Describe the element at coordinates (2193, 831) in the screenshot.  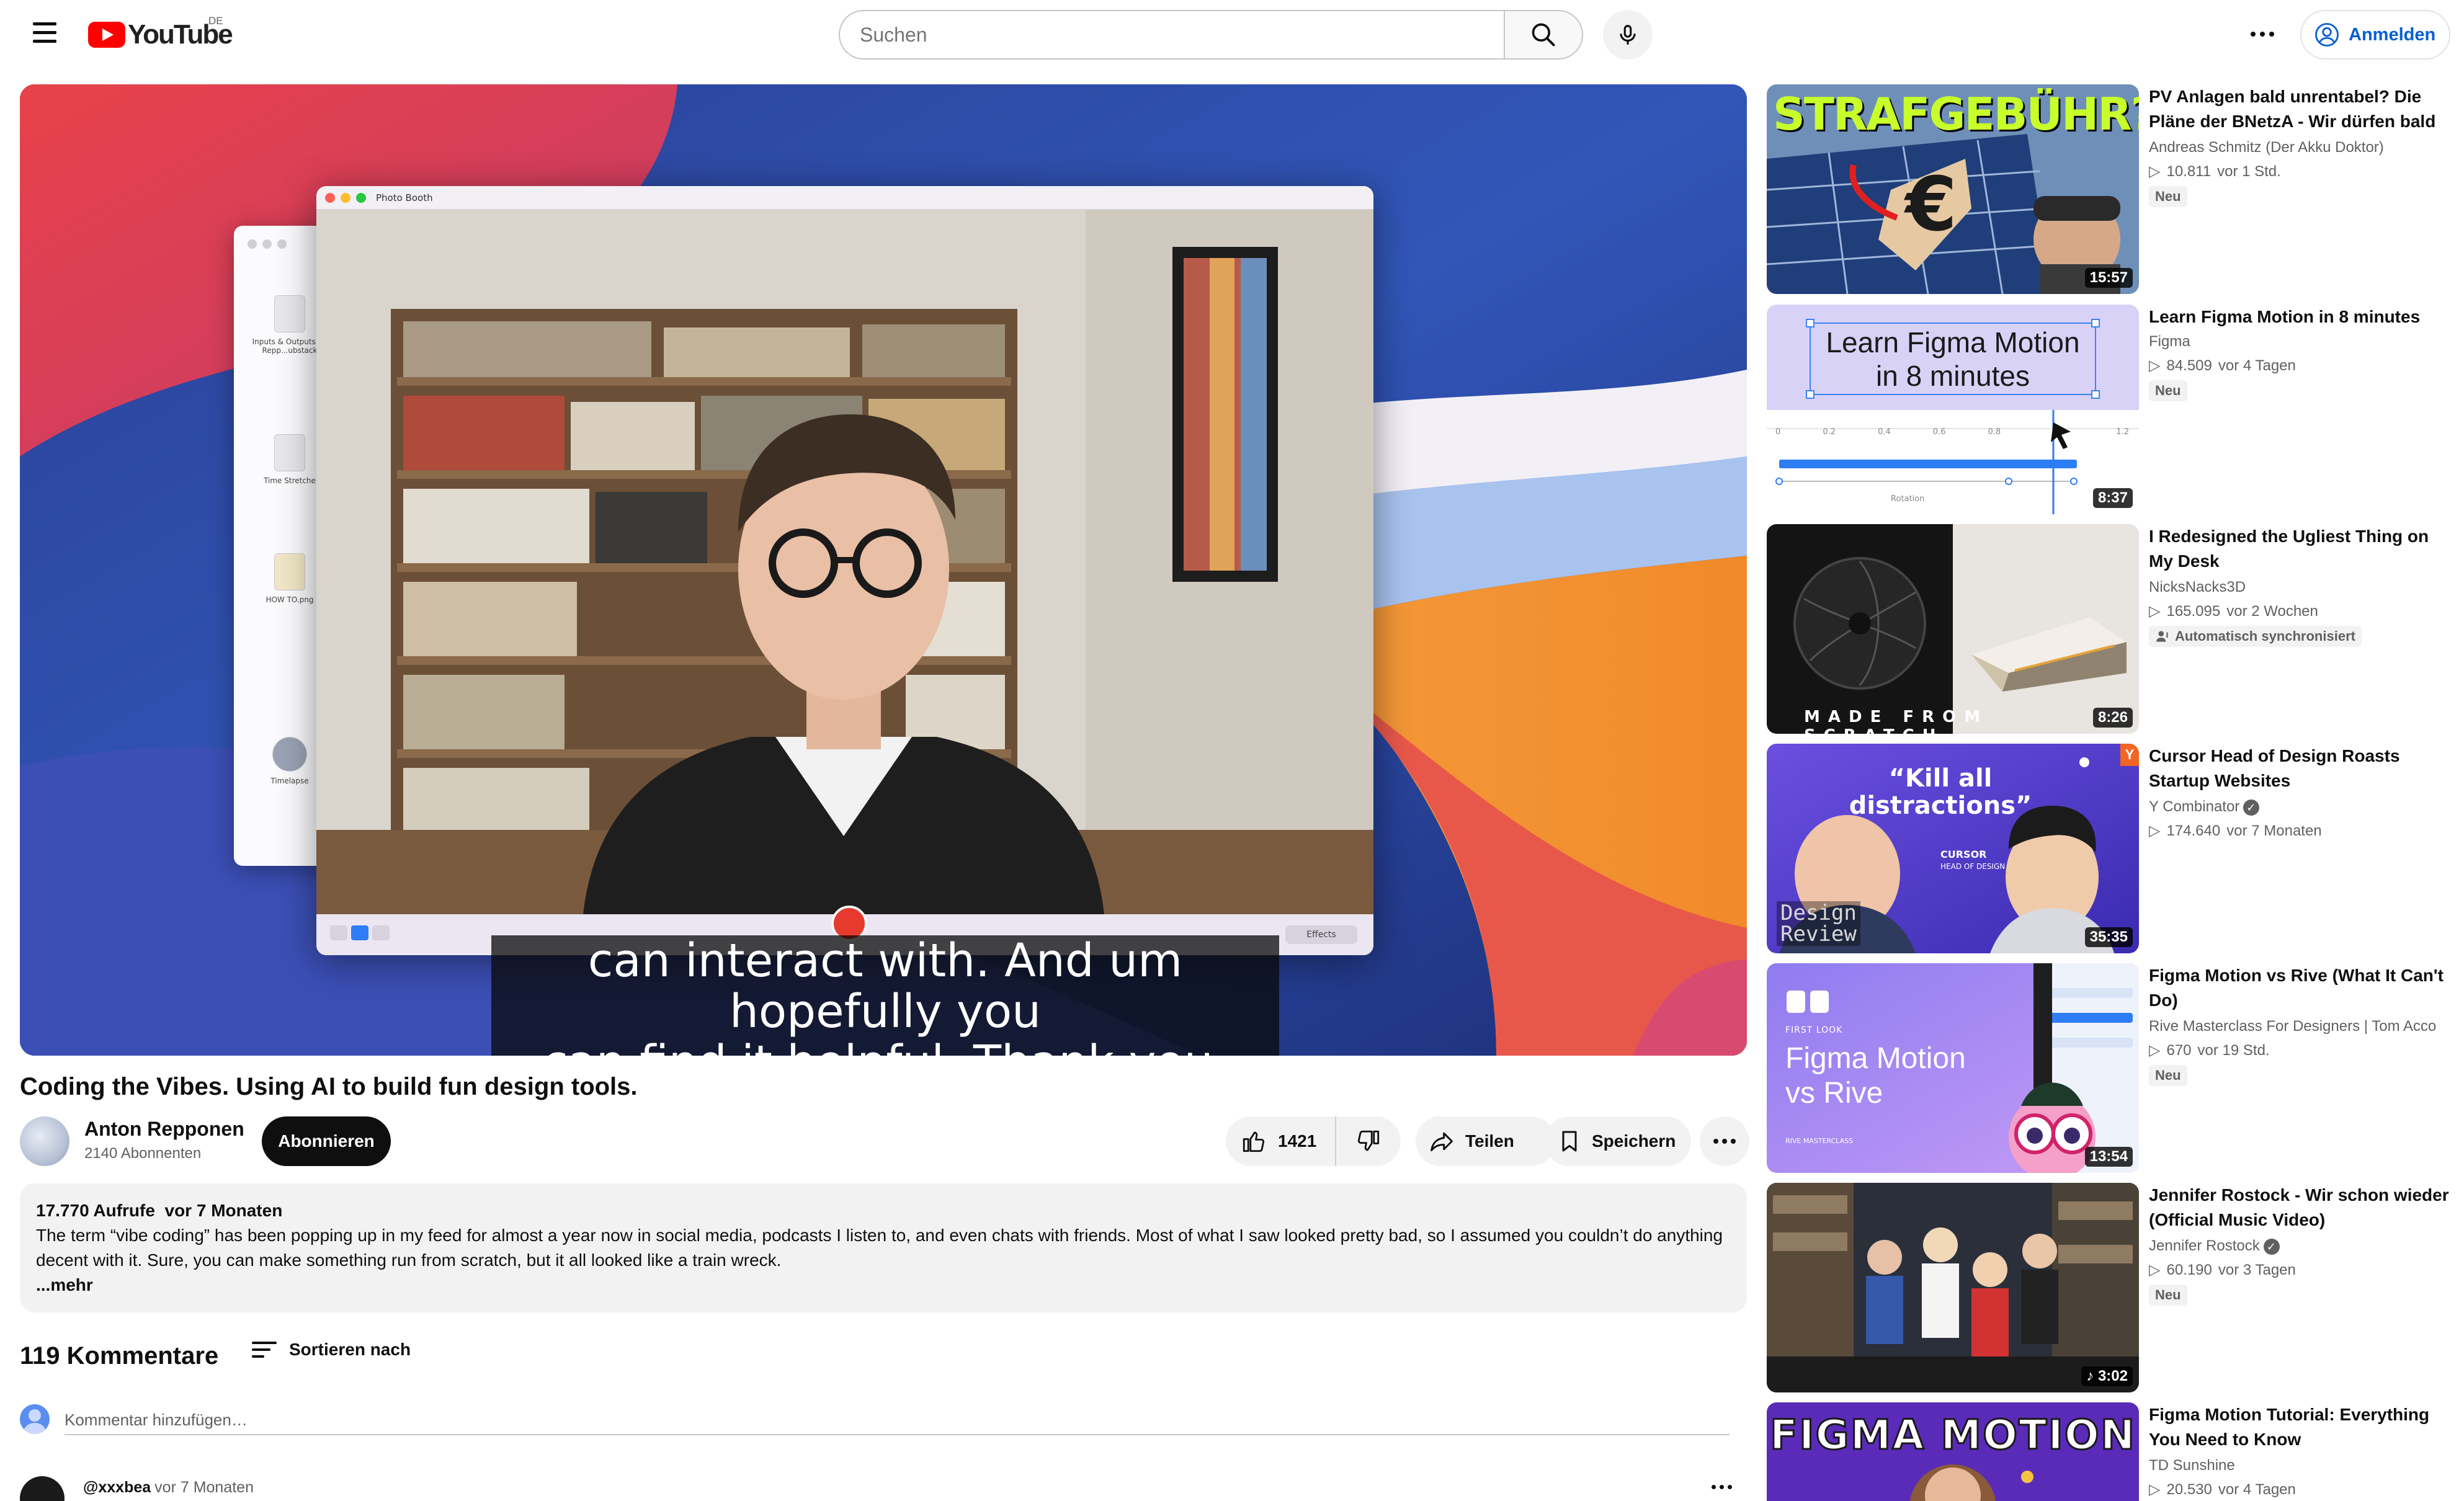
I see `view-count: 174.640` at that location.